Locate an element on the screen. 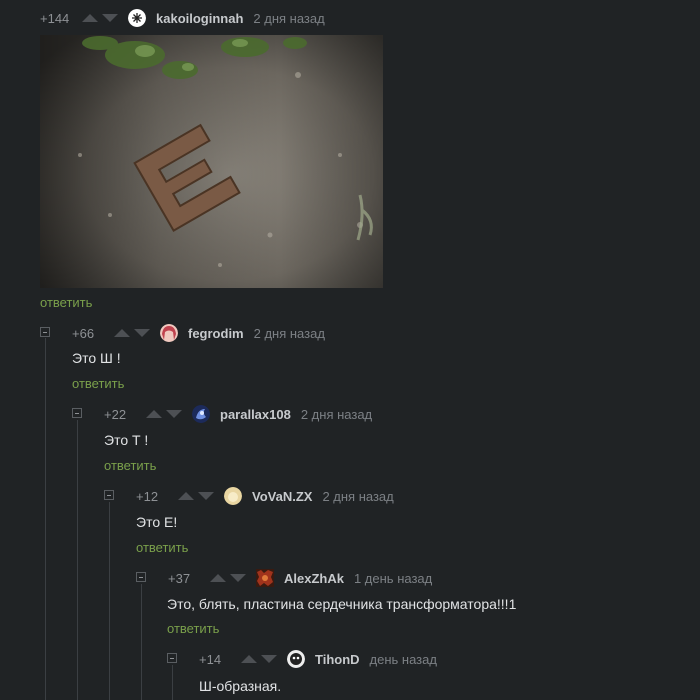 Image resolution: width=700 pixels, height=700 pixels. username: TihonD is located at coordinates (337, 659).